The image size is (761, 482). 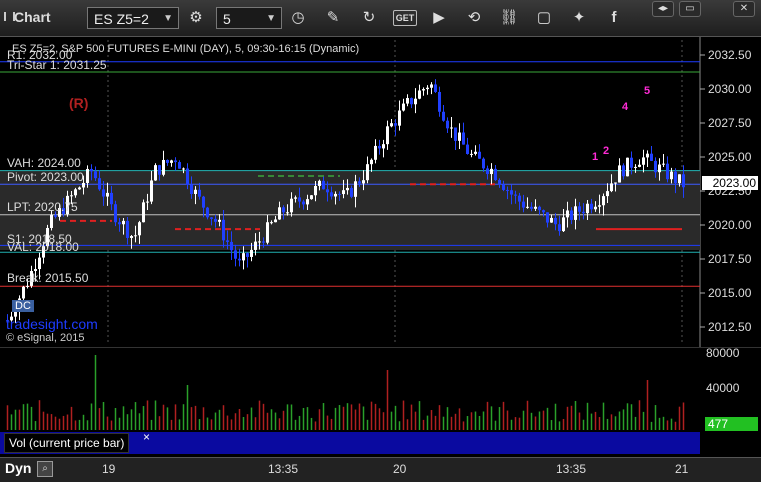 What do you see at coordinates (23, 306) in the screenshot?
I see `dc-badge: DC` at bounding box center [23, 306].